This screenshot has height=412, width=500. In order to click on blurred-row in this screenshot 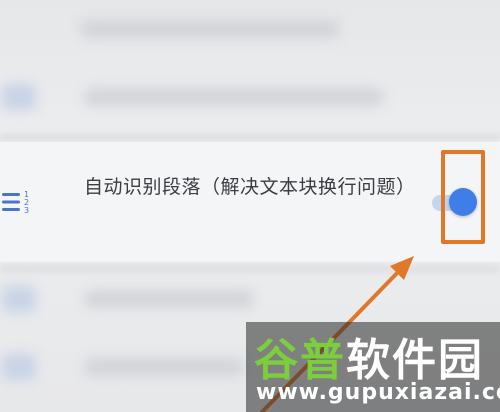, I will do `click(250, 30)`.